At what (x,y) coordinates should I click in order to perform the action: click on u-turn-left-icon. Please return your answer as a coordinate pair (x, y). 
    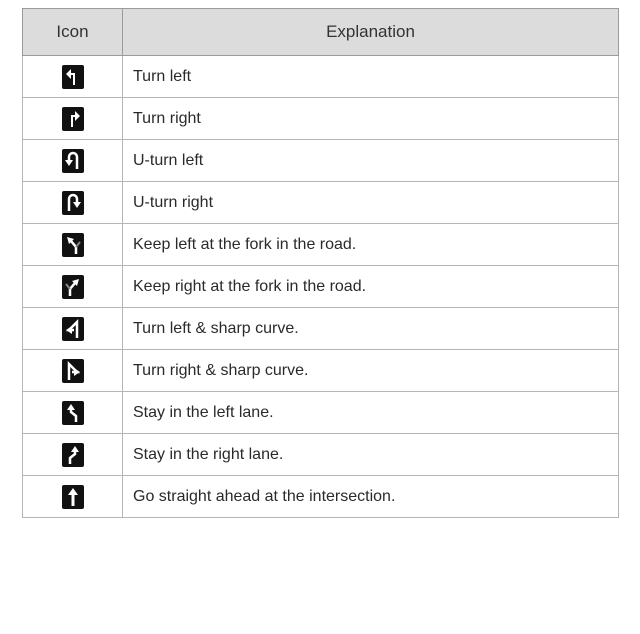
    Looking at the image, I should click on (72, 160).